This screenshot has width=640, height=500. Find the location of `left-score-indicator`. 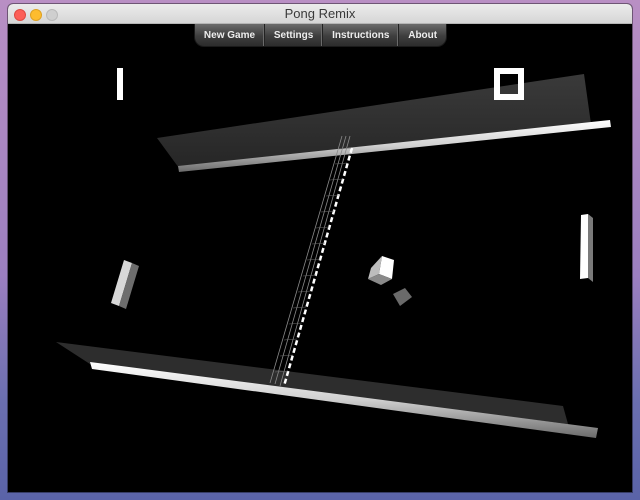

left-score-indicator is located at coordinates (120, 84).